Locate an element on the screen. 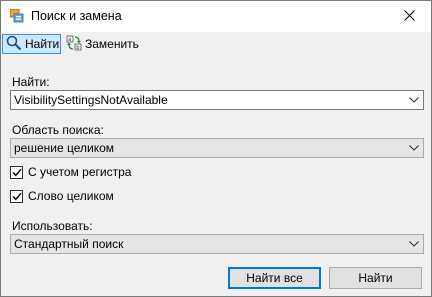 Image resolution: width=432 pixels, height=297 pixels. match-case-checkbox is located at coordinates (16, 172).